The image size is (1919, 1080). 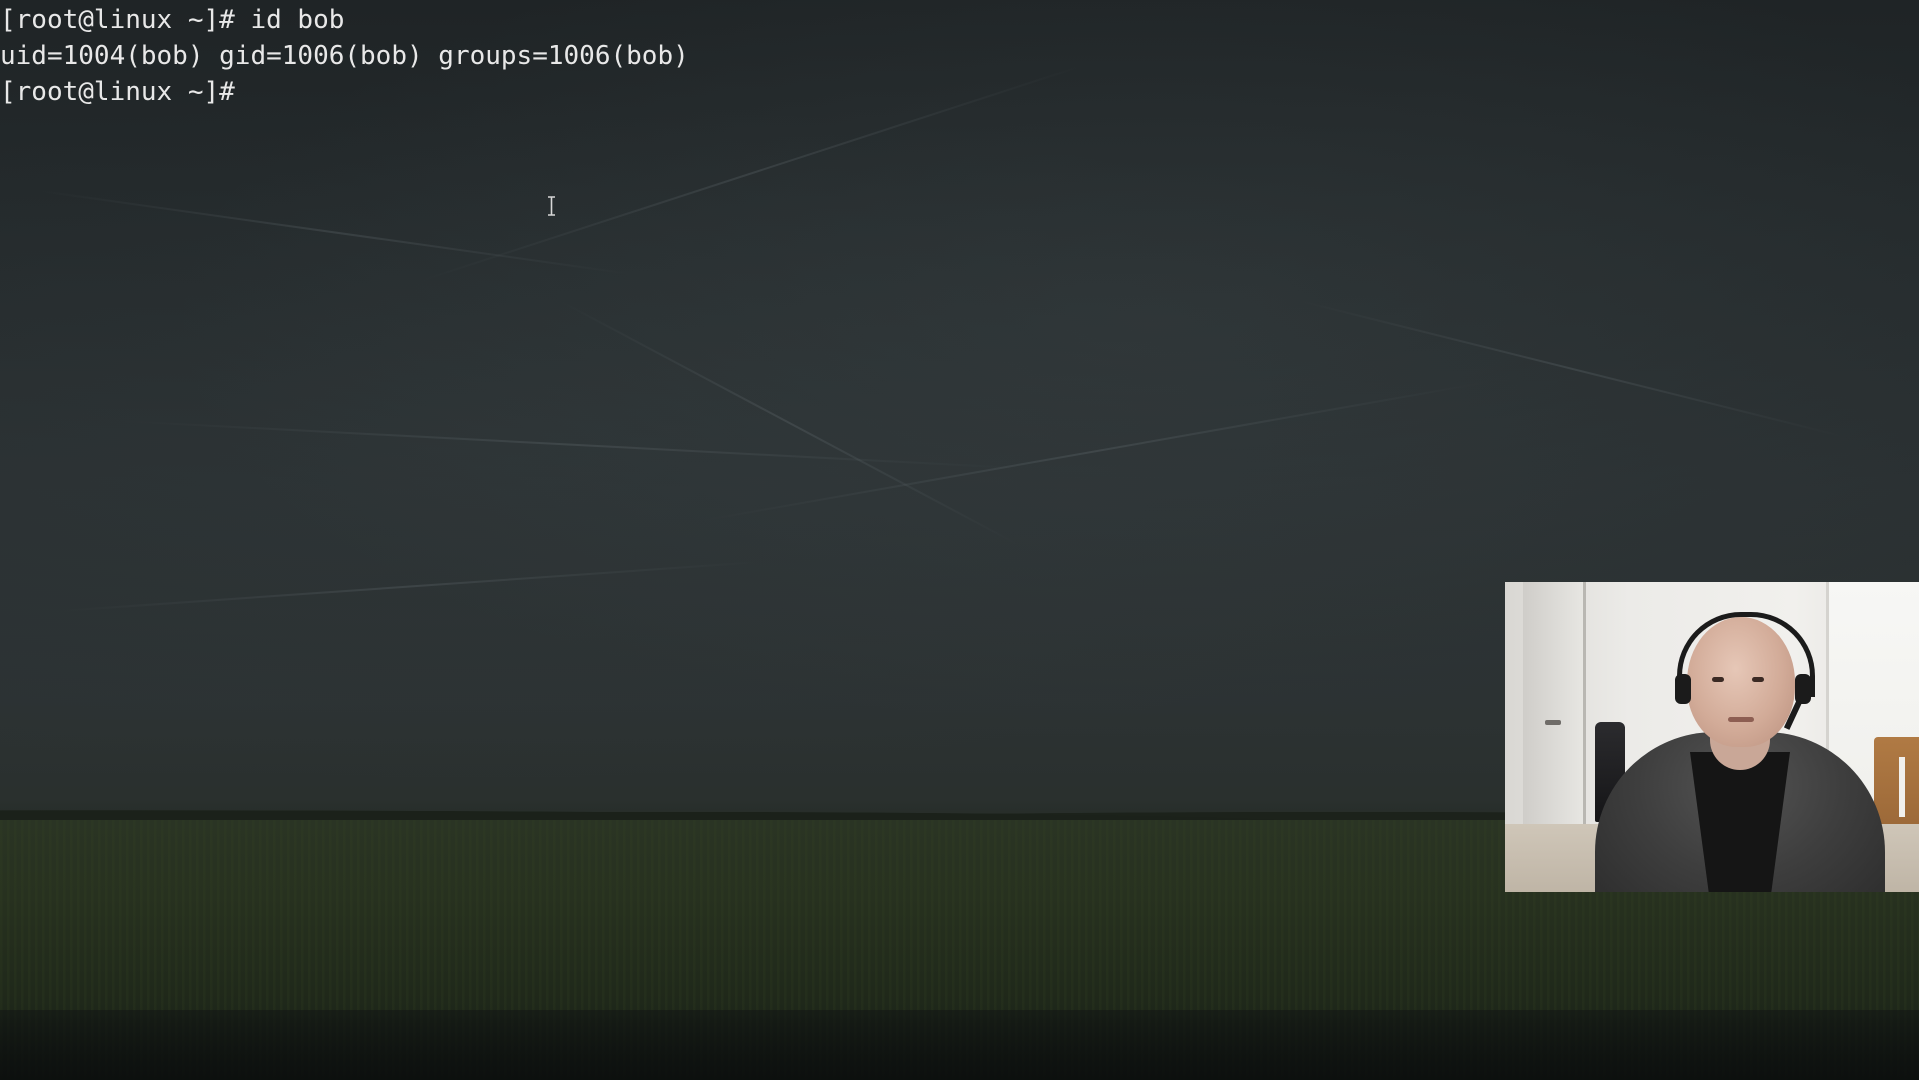 What do you see at coordinates (1712, 737) in the screenshot?
I see `webcam-overlay` at bounding box center [1712, 737].